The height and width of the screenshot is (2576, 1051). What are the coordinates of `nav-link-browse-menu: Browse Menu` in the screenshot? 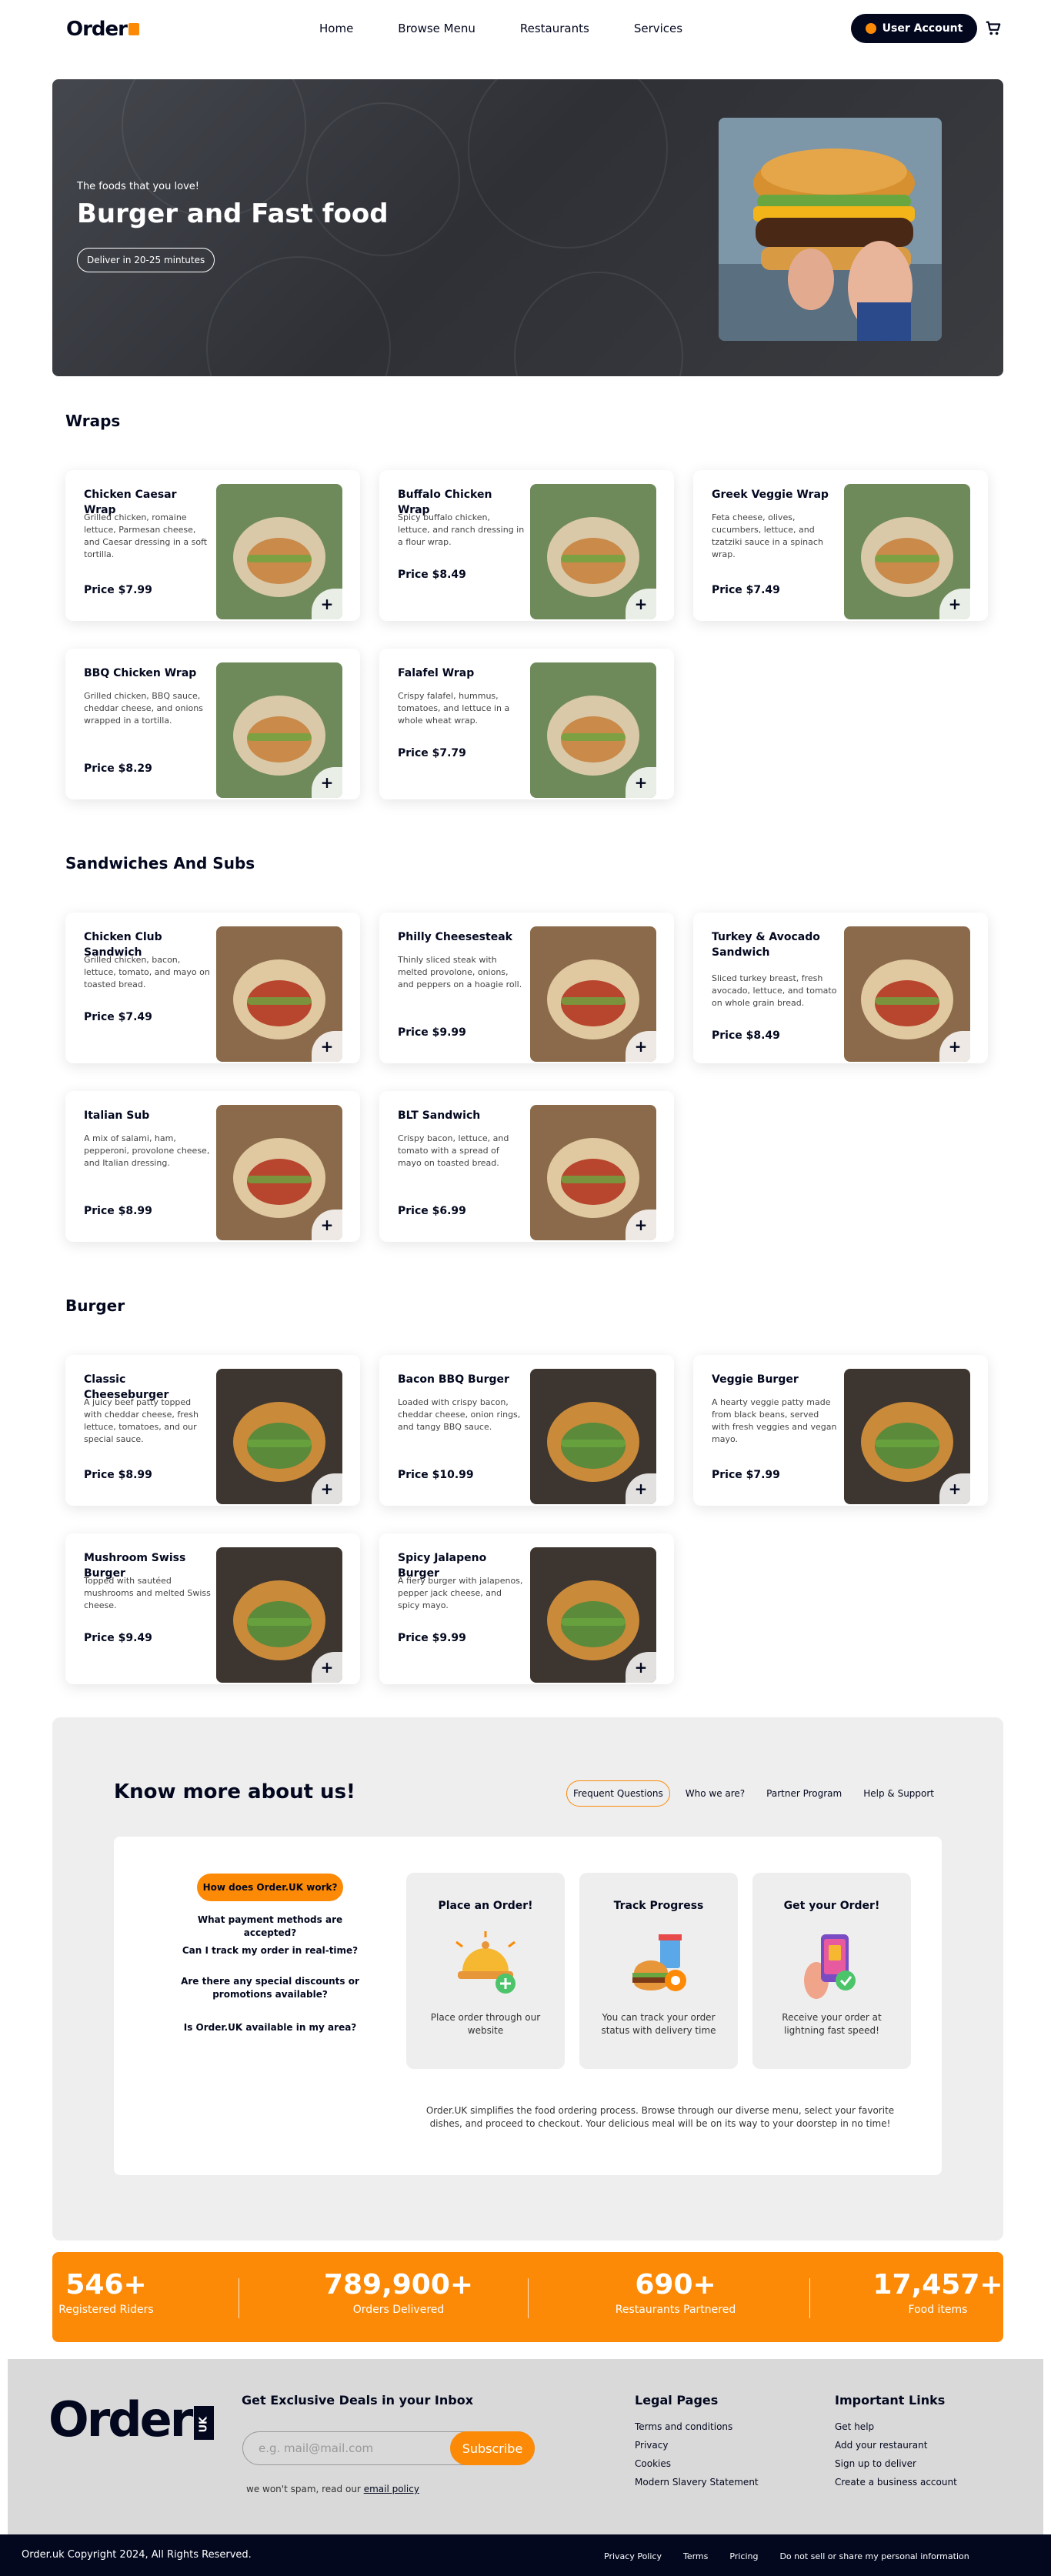 It's located at (436, 29).